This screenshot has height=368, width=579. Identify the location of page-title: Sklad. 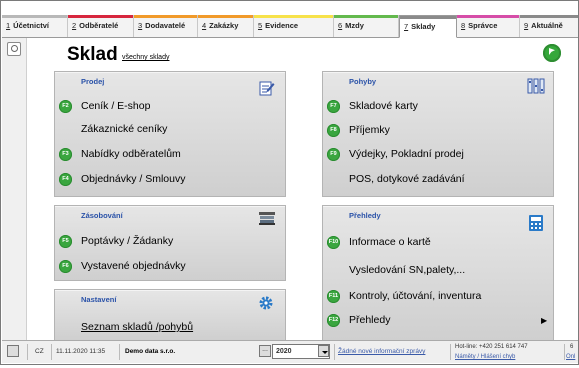
(92, 54).